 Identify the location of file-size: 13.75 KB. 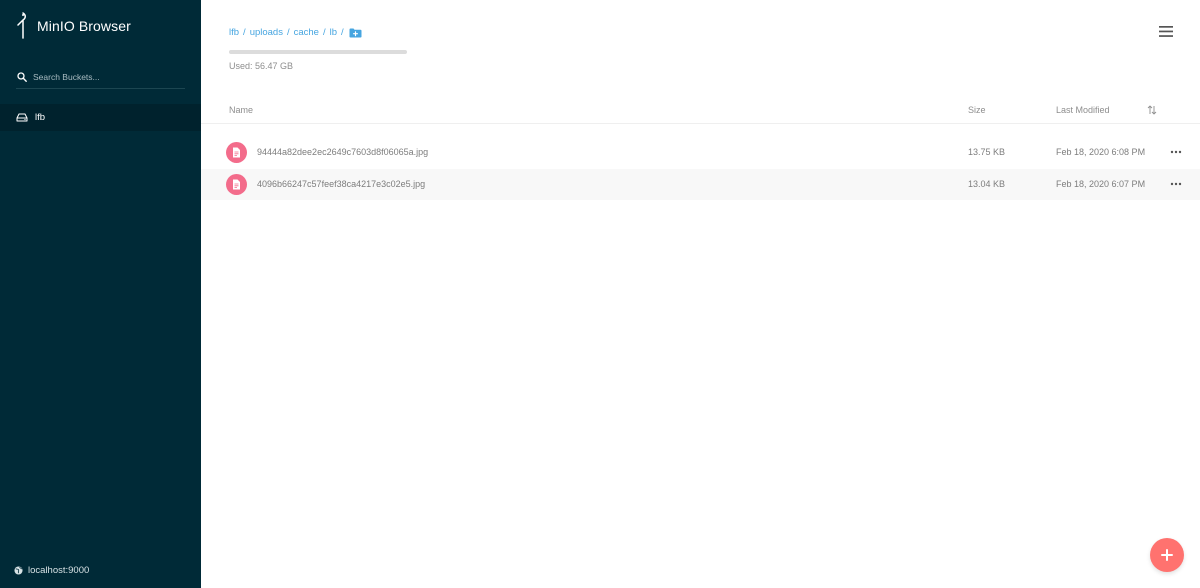
(987, 152).